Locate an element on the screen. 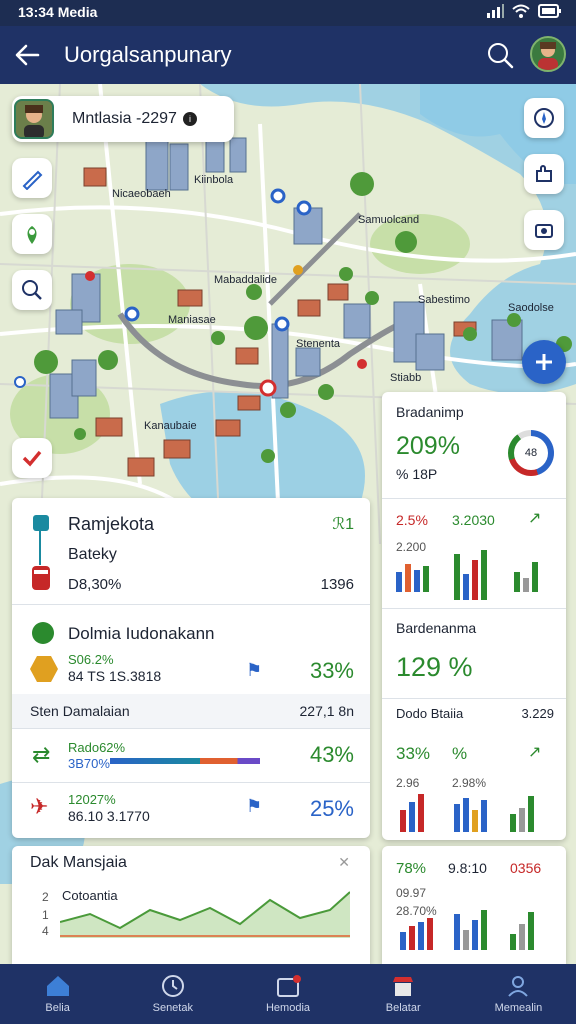 Image resolution: width=576 pixels, height=1024 pixels. row-c-line2: 3B70% is located at coordinates (89, 763).